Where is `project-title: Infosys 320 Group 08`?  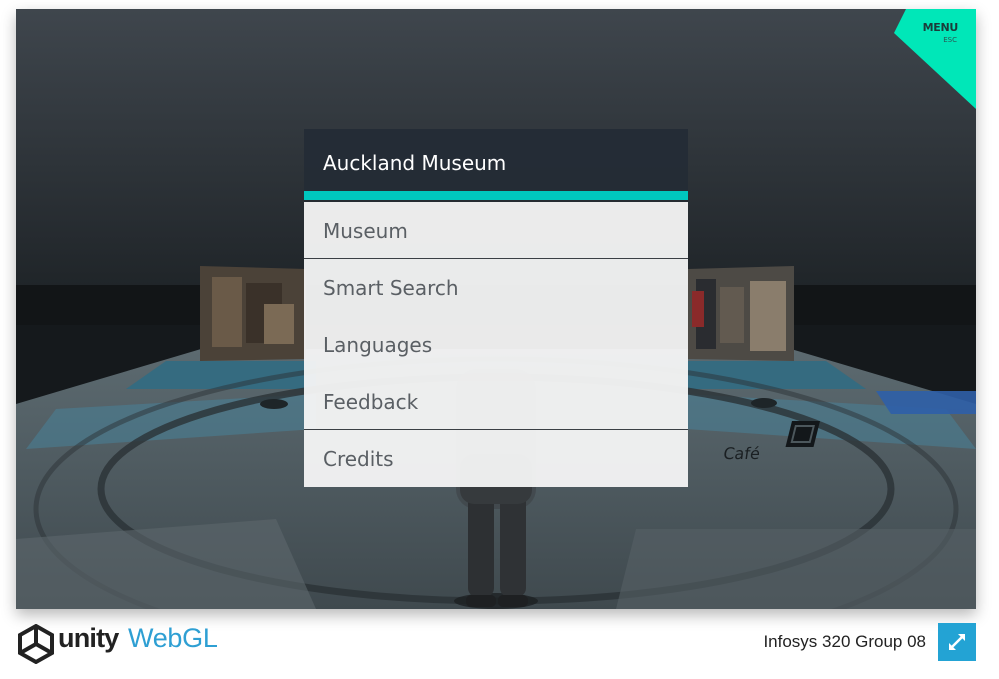
project-title: Infosys 320 Group 08 is located at coordinates (844, 641).